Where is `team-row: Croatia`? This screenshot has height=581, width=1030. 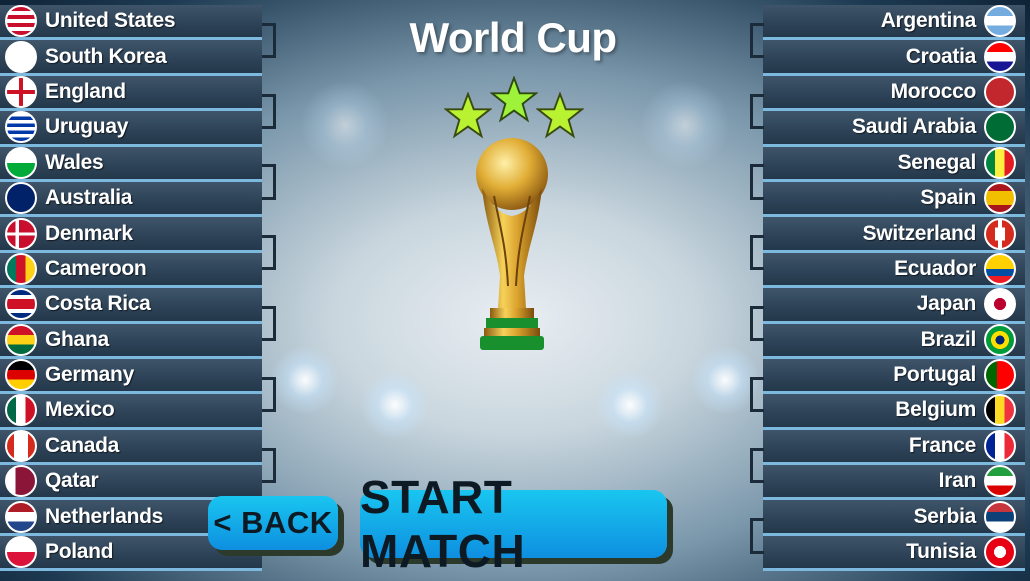 team-row: Croatia is located at coordinates (894, 58).